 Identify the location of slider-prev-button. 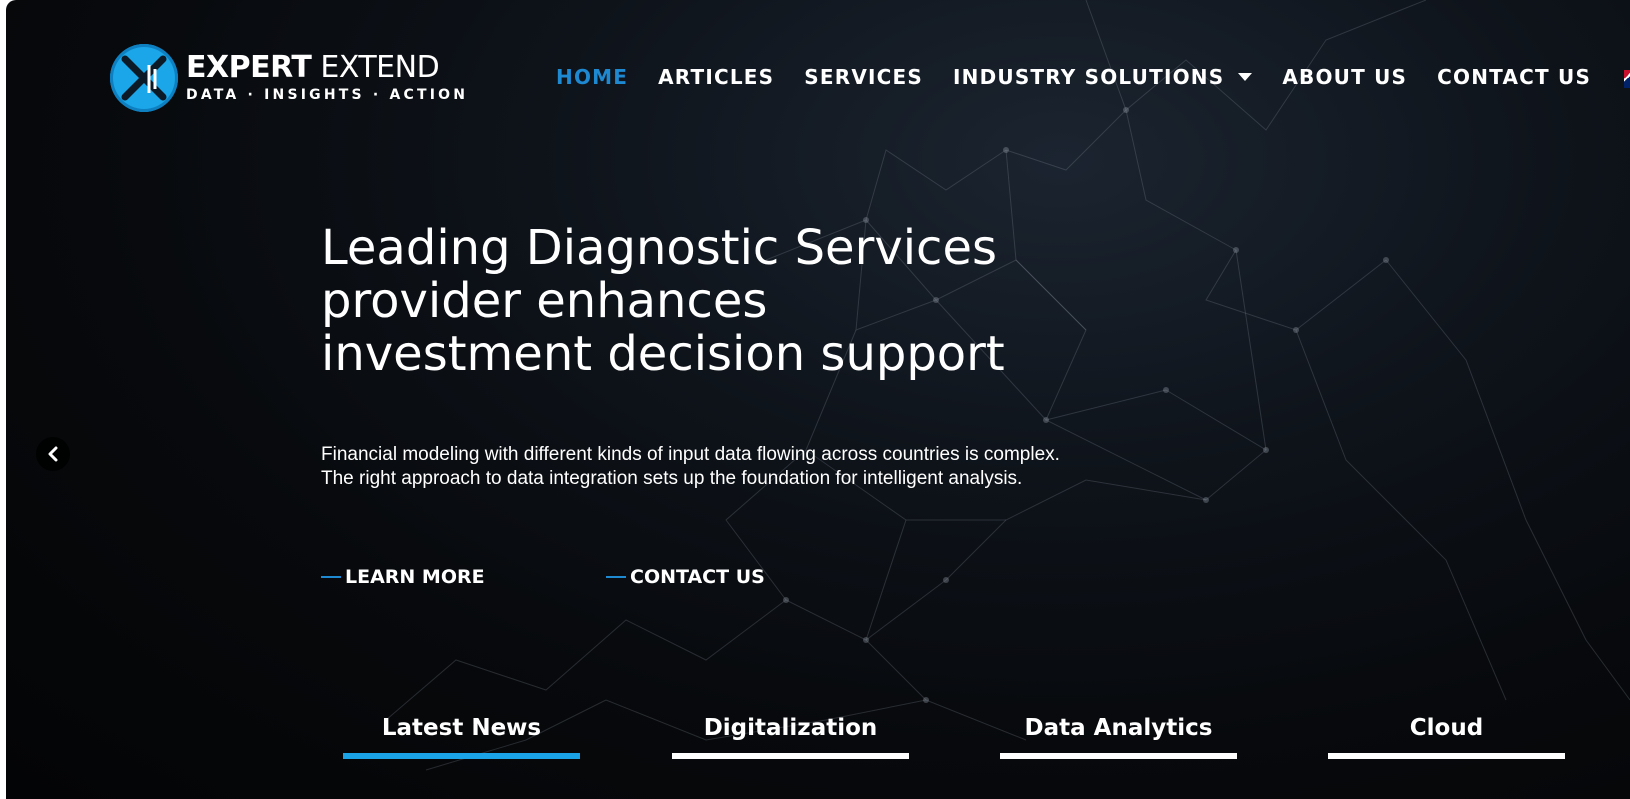
(53, 454).